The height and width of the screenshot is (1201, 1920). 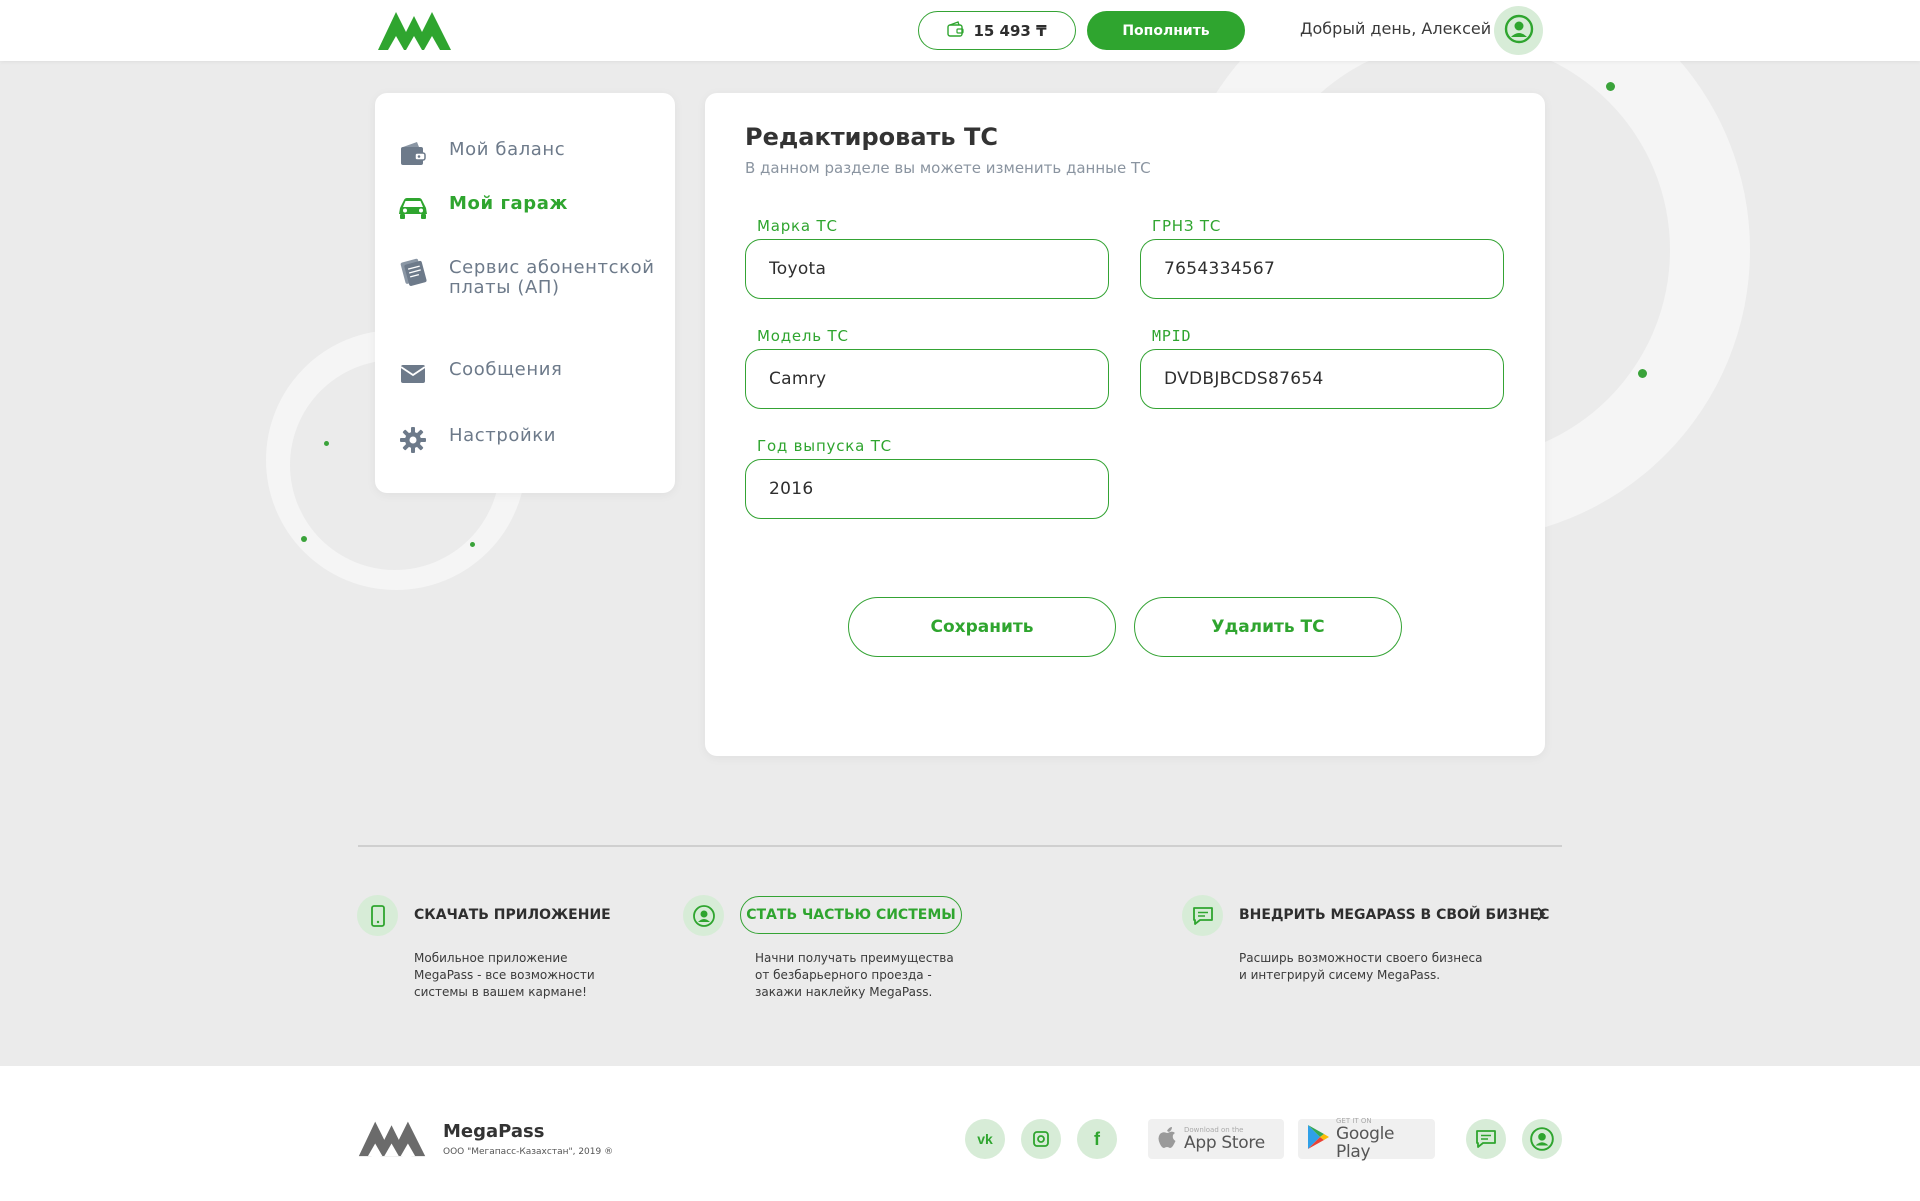 I want to click on user-avatar-button, so click(x=1518, y=30).